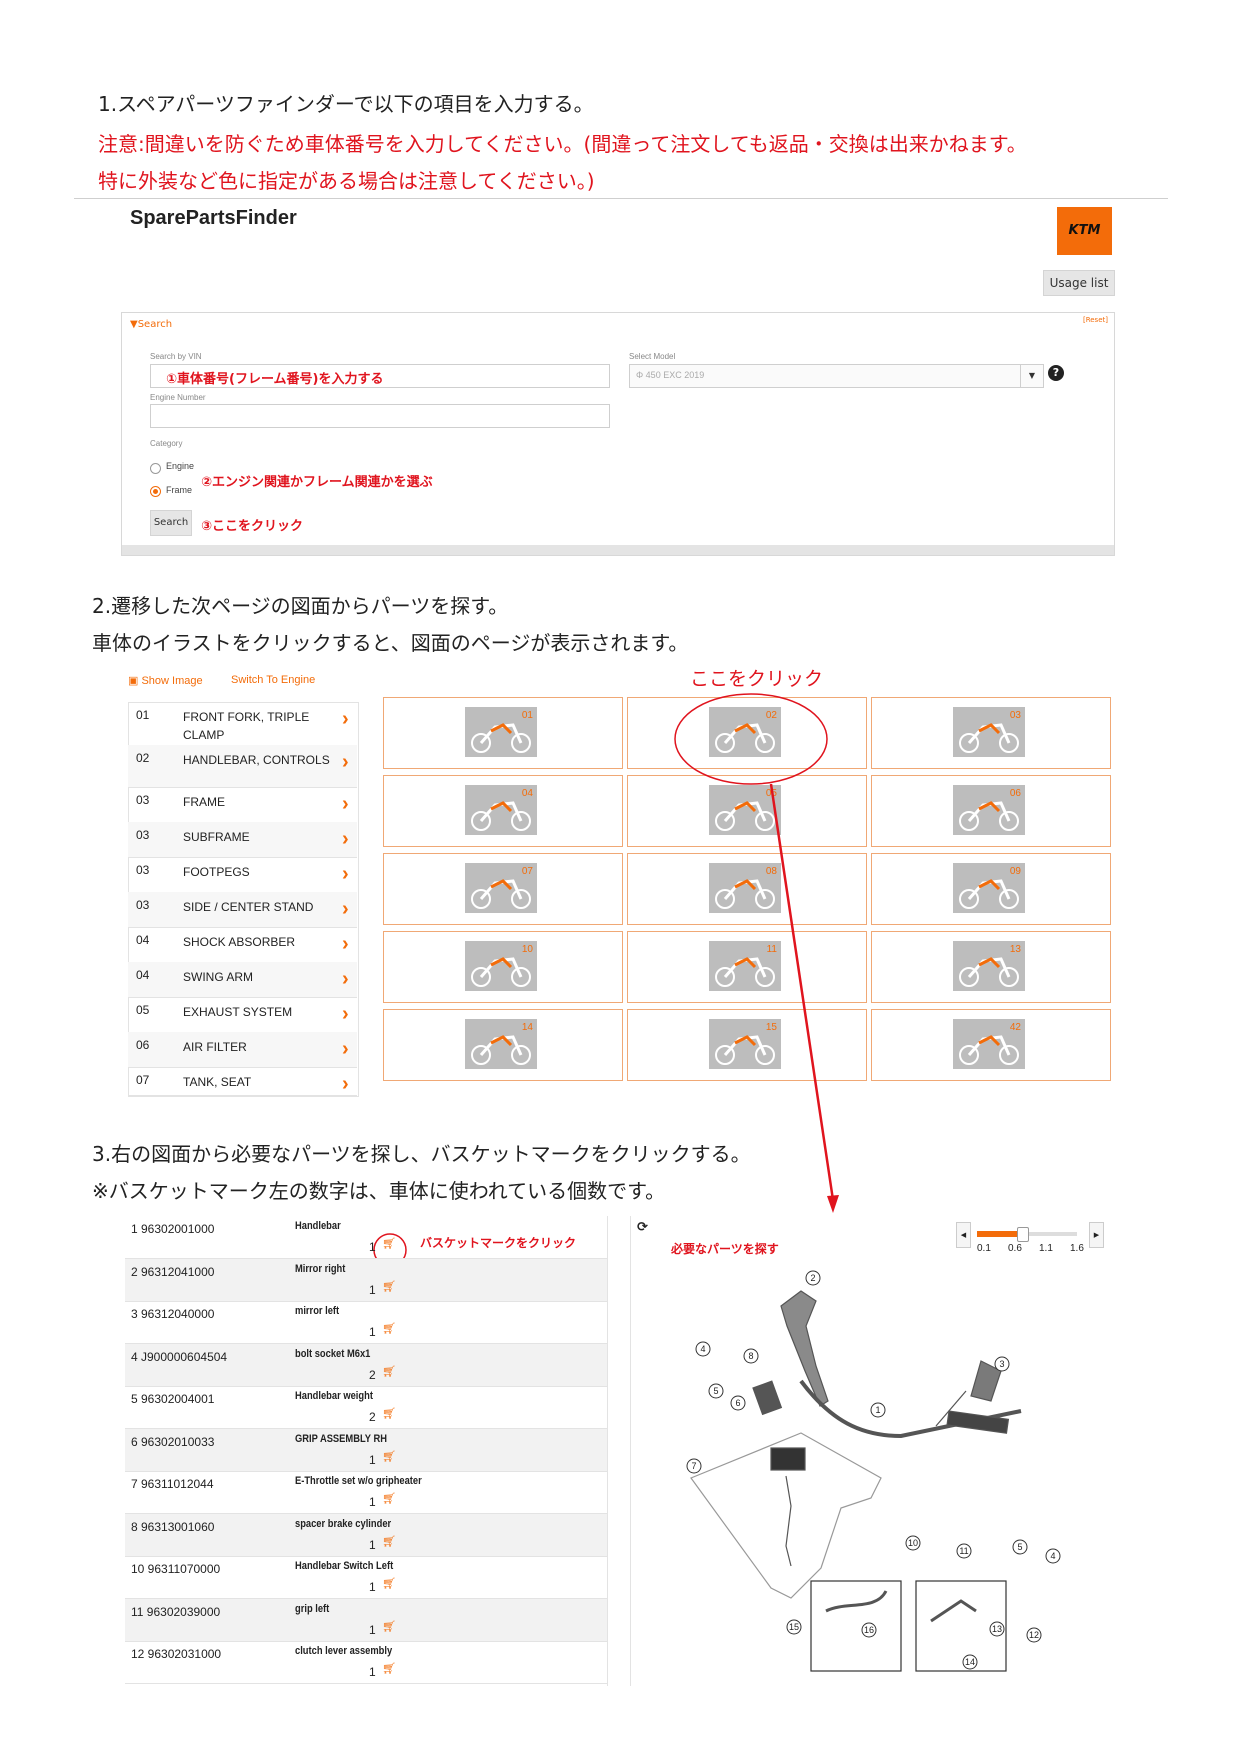 This screenshot has height=1755, width=1241. What do you see at coordinates (176, 1654) in the screenshot?
I see `part-number: 12 96302031000` at bounding box center [176, 1654].